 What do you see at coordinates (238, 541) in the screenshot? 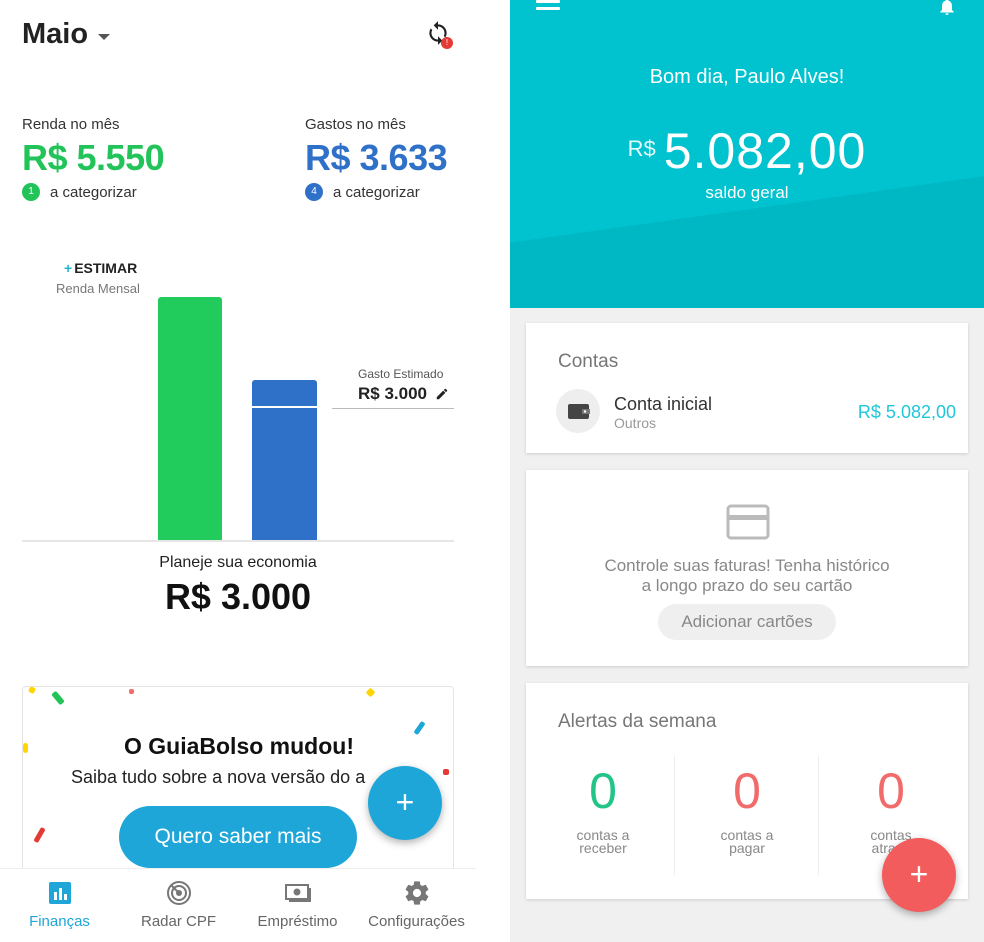
I see `chart-baseline` at bounding box center [238, 541].